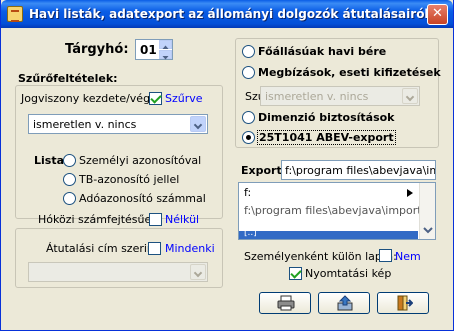 The width and height of the screenshot is (454, 331). Describe the element at coordinates (247, 192) in the screenshot. I see `drive-selector: f:` at that location.